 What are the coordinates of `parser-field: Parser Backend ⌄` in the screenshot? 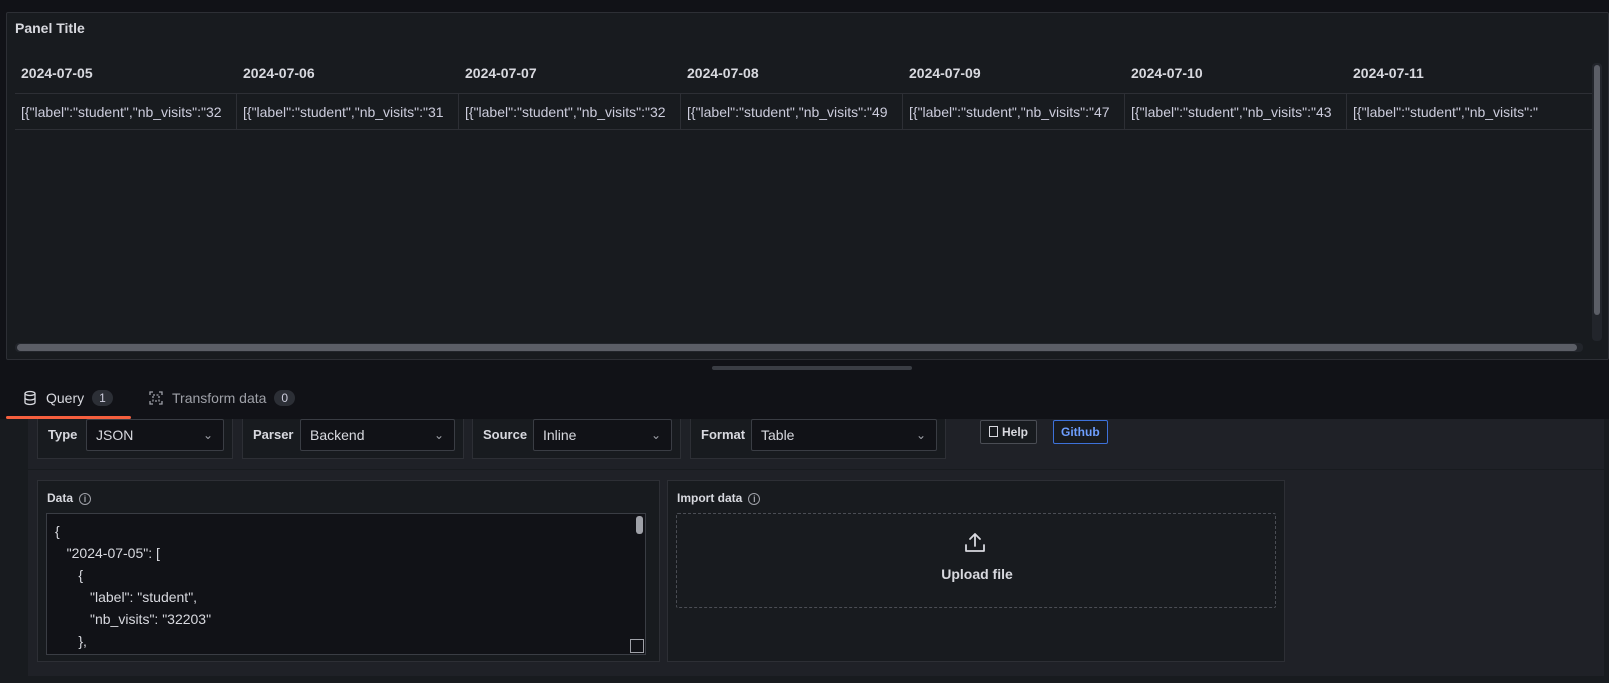 It's located at (353, 439).